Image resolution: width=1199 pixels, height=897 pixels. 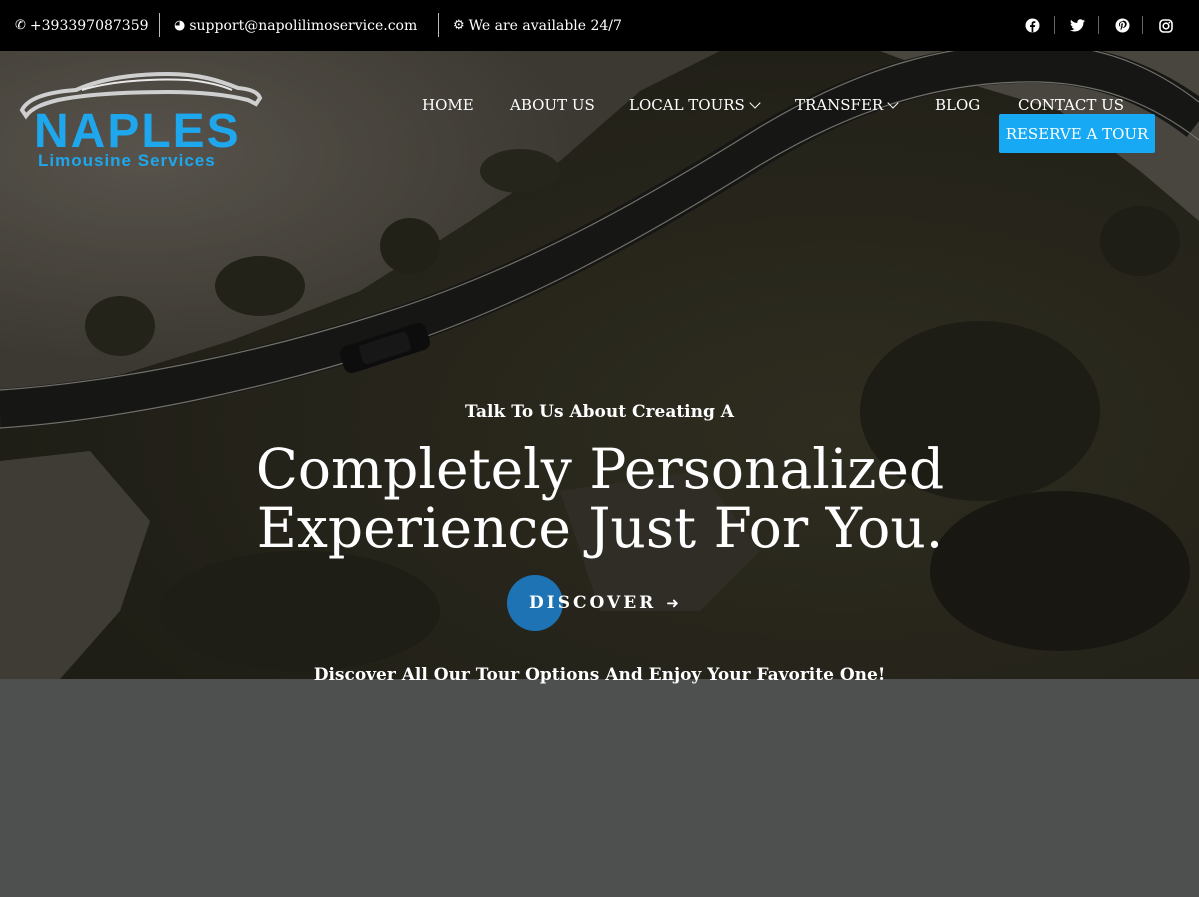 I want to click on email-address: support@napolilimoservice.com, so click(x=303, y=25).